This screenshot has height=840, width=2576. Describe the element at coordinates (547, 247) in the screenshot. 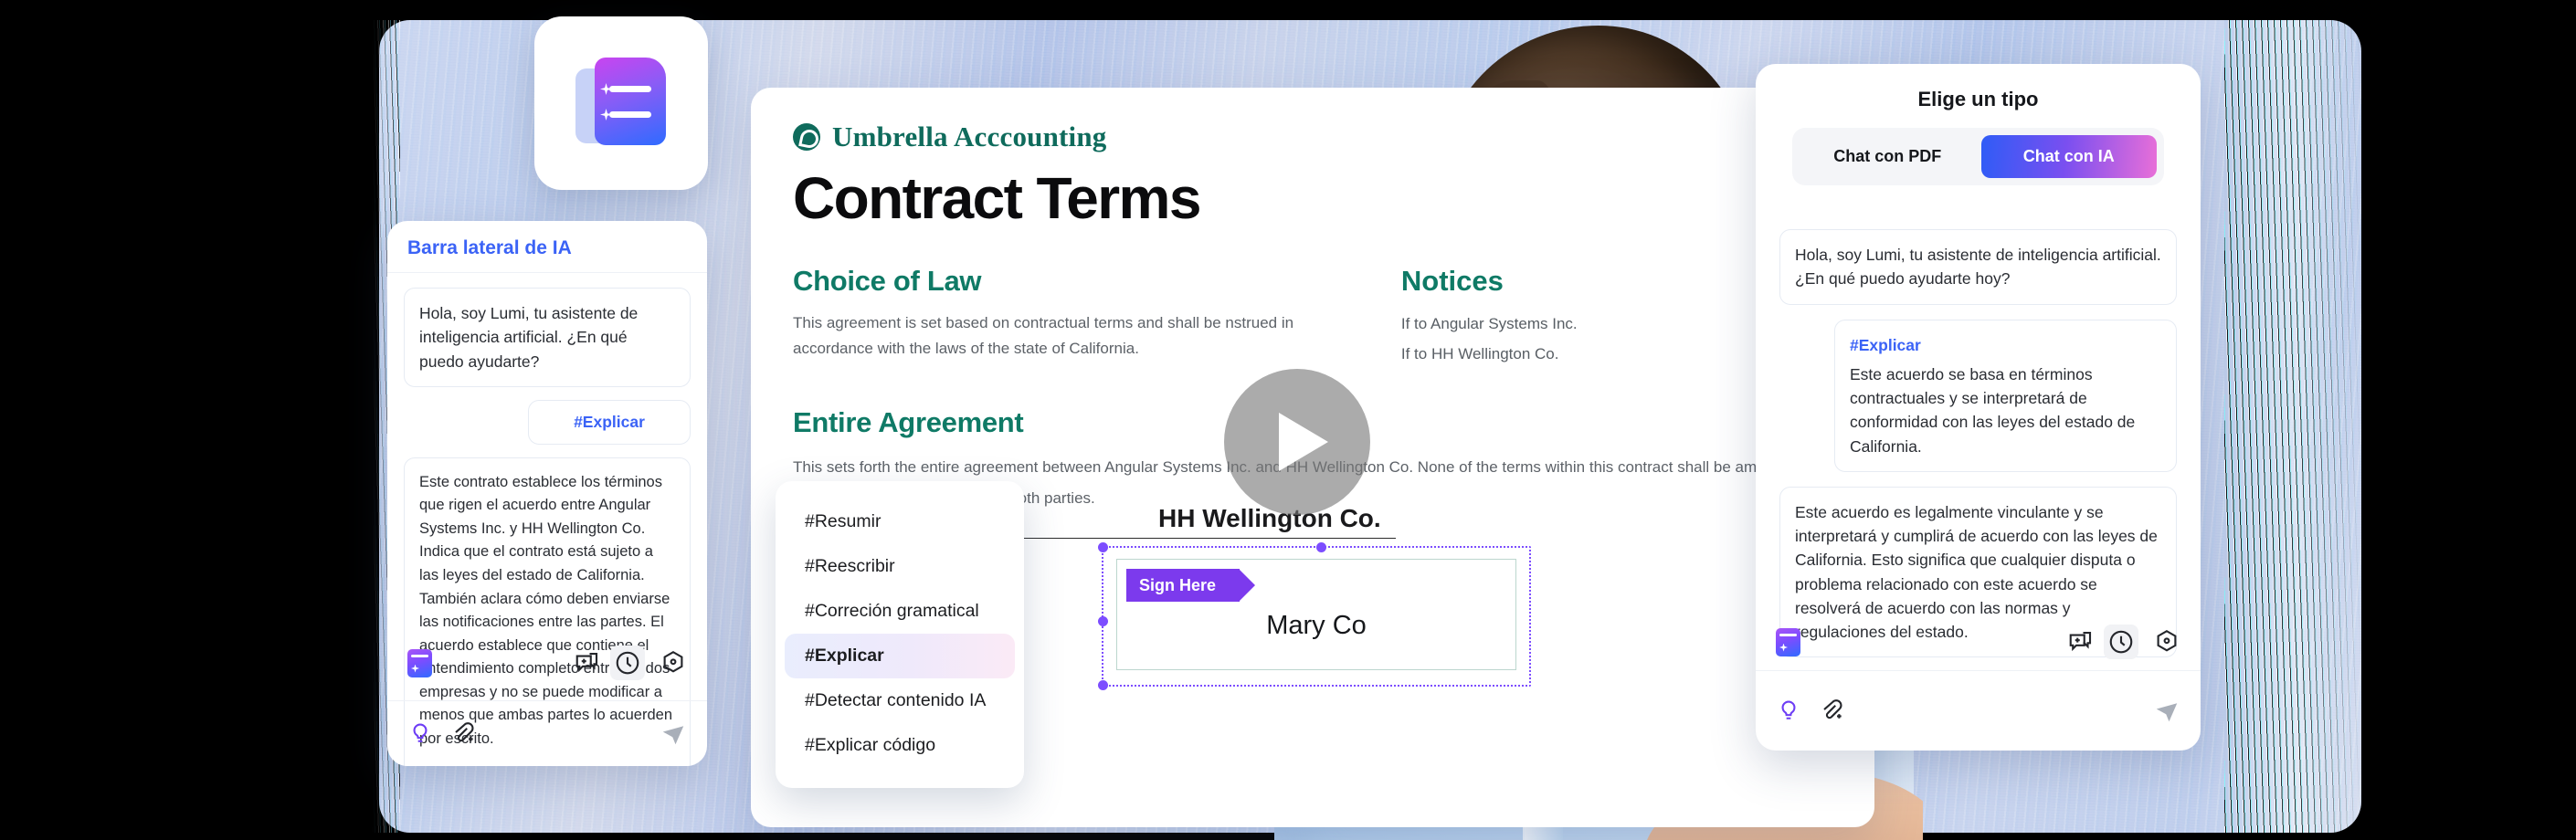

I see `sidebar-title: Barra lateral de IA` at that location.